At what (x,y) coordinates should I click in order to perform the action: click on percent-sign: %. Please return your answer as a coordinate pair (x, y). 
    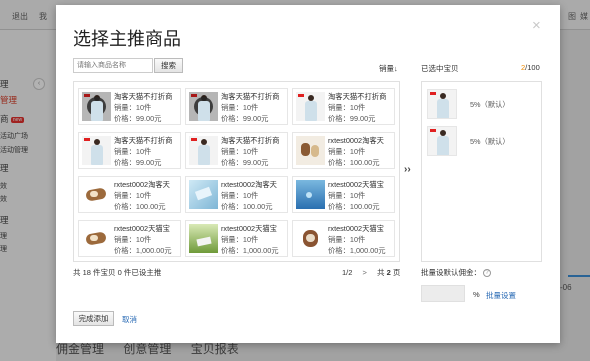
    Looking at the image, I should click on (476, 294).